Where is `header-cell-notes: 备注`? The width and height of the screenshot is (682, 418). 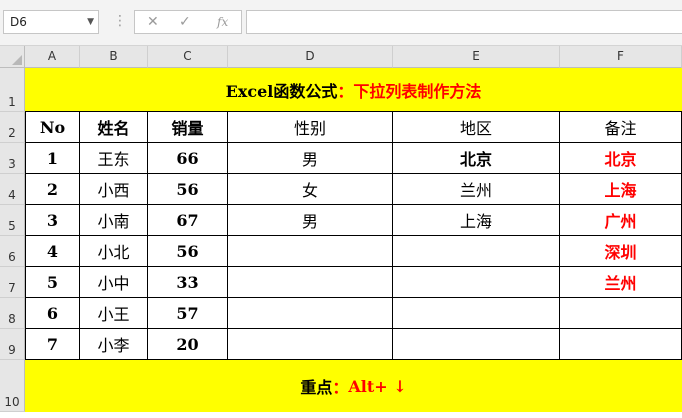 header-cell-notes: 备注 is located at coordinates (621, 127).